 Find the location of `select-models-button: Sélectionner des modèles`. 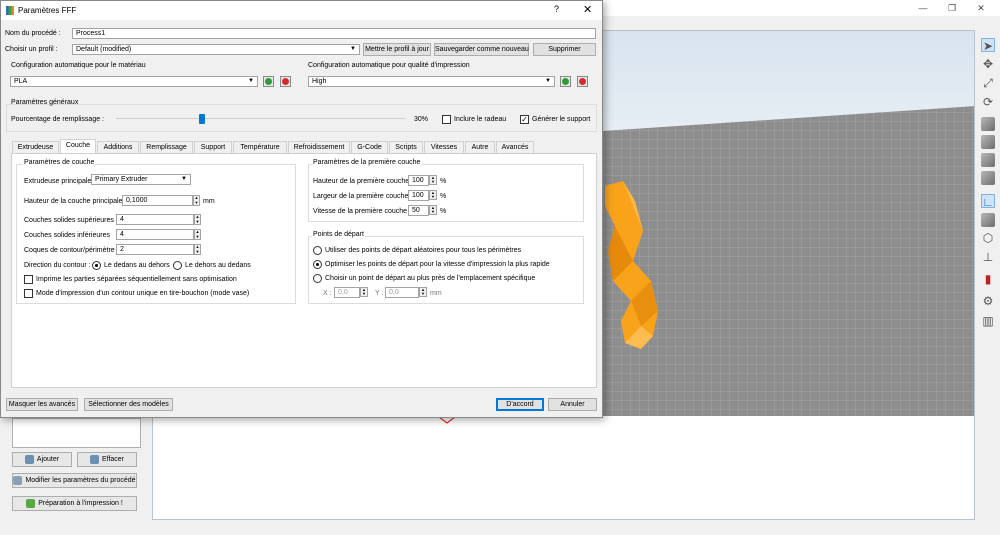

select-models-button: Sélectionner des modèles is located at coordinates (128, 404).